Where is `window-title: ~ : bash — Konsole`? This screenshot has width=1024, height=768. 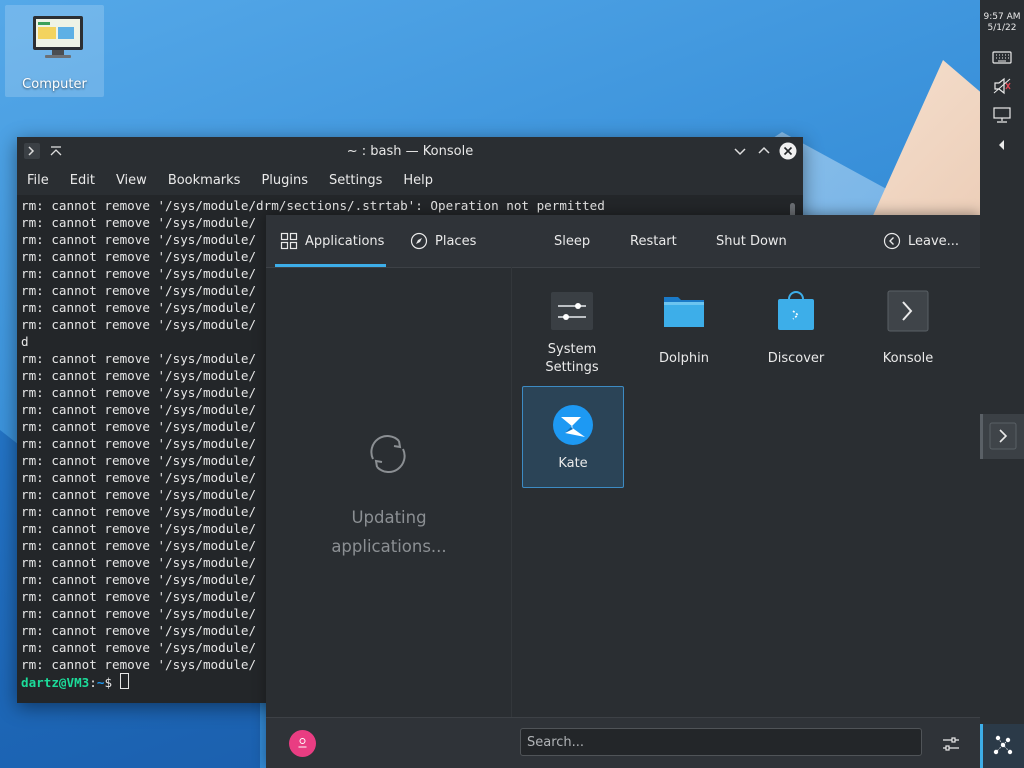
window-title: ~ : bash — Konsole is located at coordinates (410, 151).